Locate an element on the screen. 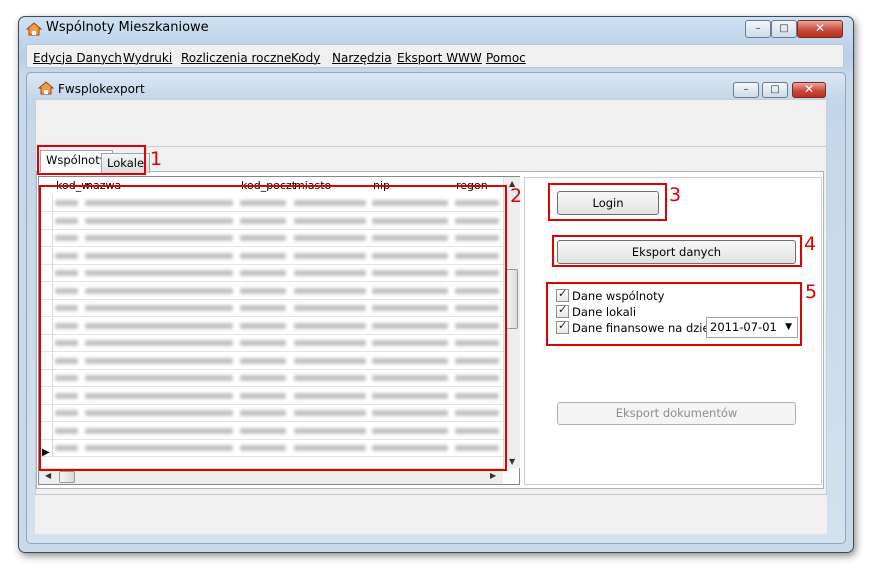 This screenshot has height=575, width=874. status-bar is located at coordinates (431, 514).